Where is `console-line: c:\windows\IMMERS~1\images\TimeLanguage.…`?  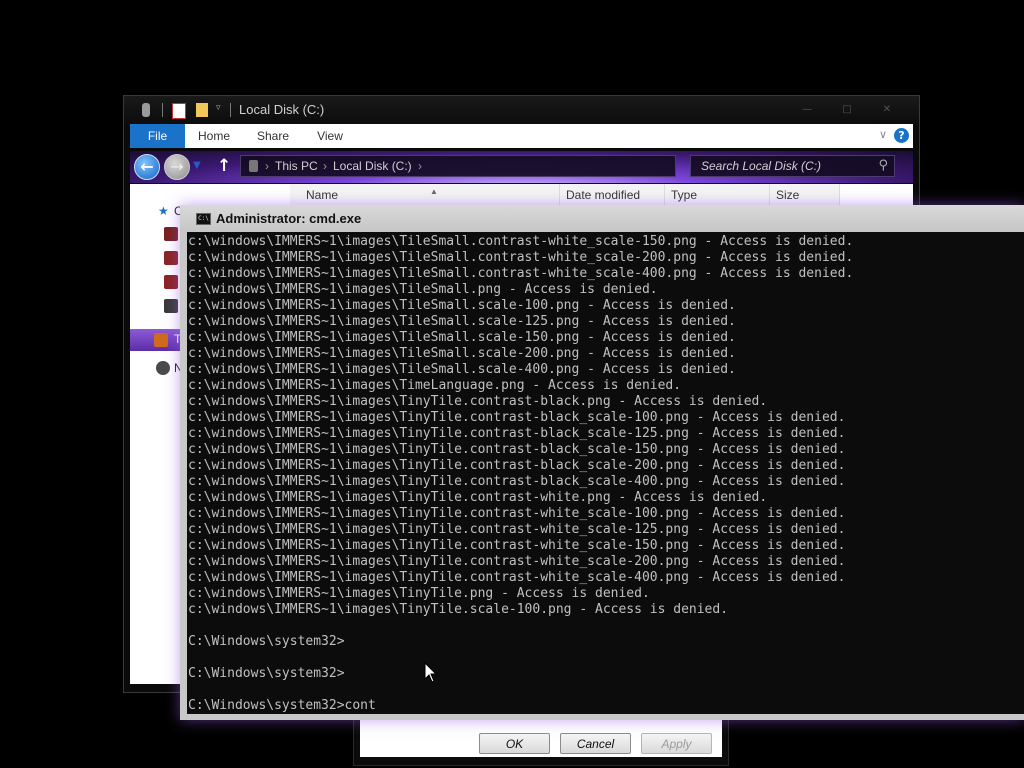
console-line: c:\windows\IMMERS~1\images\TimeLanguage.… is located at coordinates (435, 385).